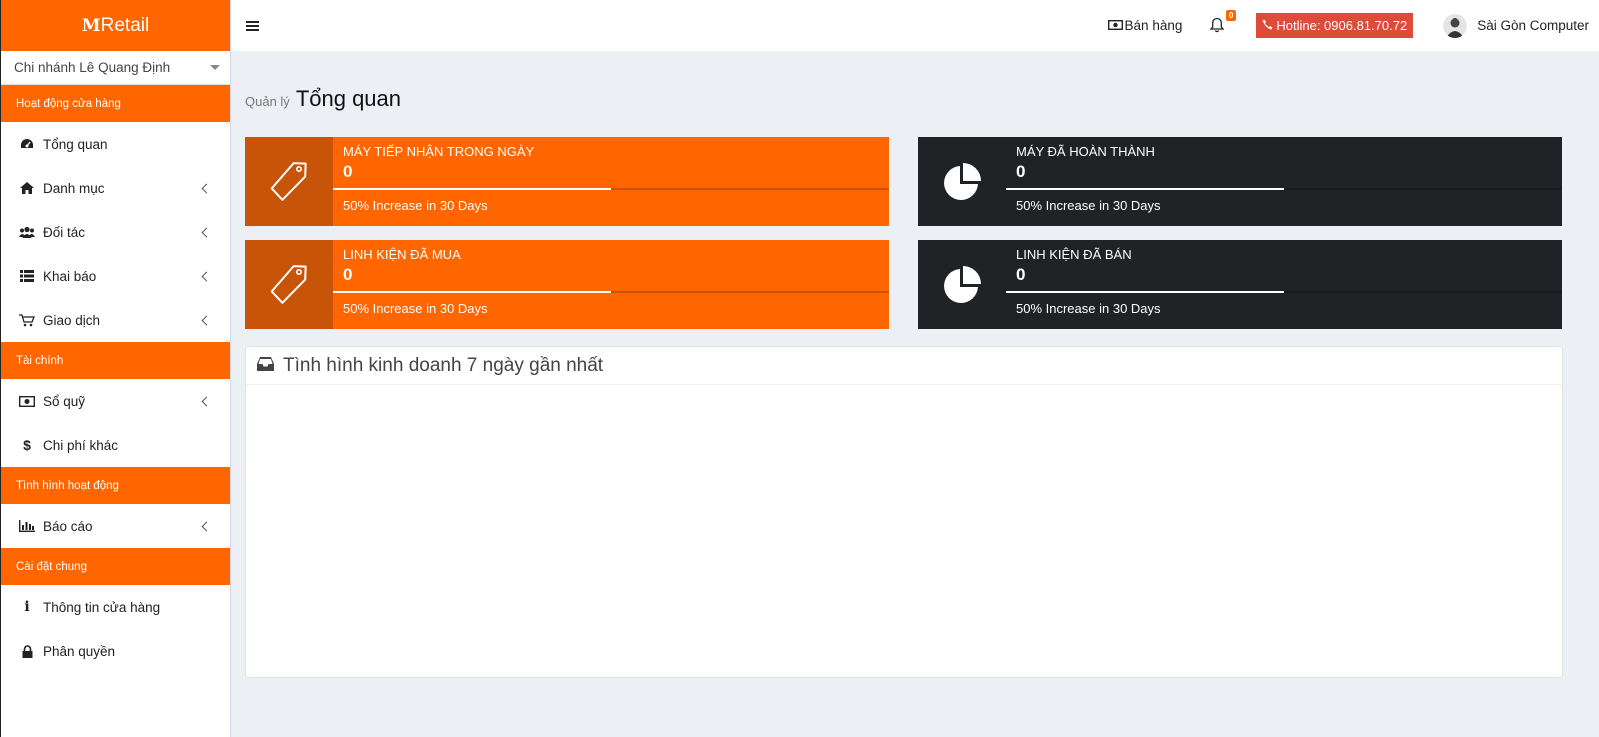 This screenshot has width=1599, height=737. Describe the element at coordinates (1231, 15) in the screenshot. I see `notification-badge: 0` at that location.